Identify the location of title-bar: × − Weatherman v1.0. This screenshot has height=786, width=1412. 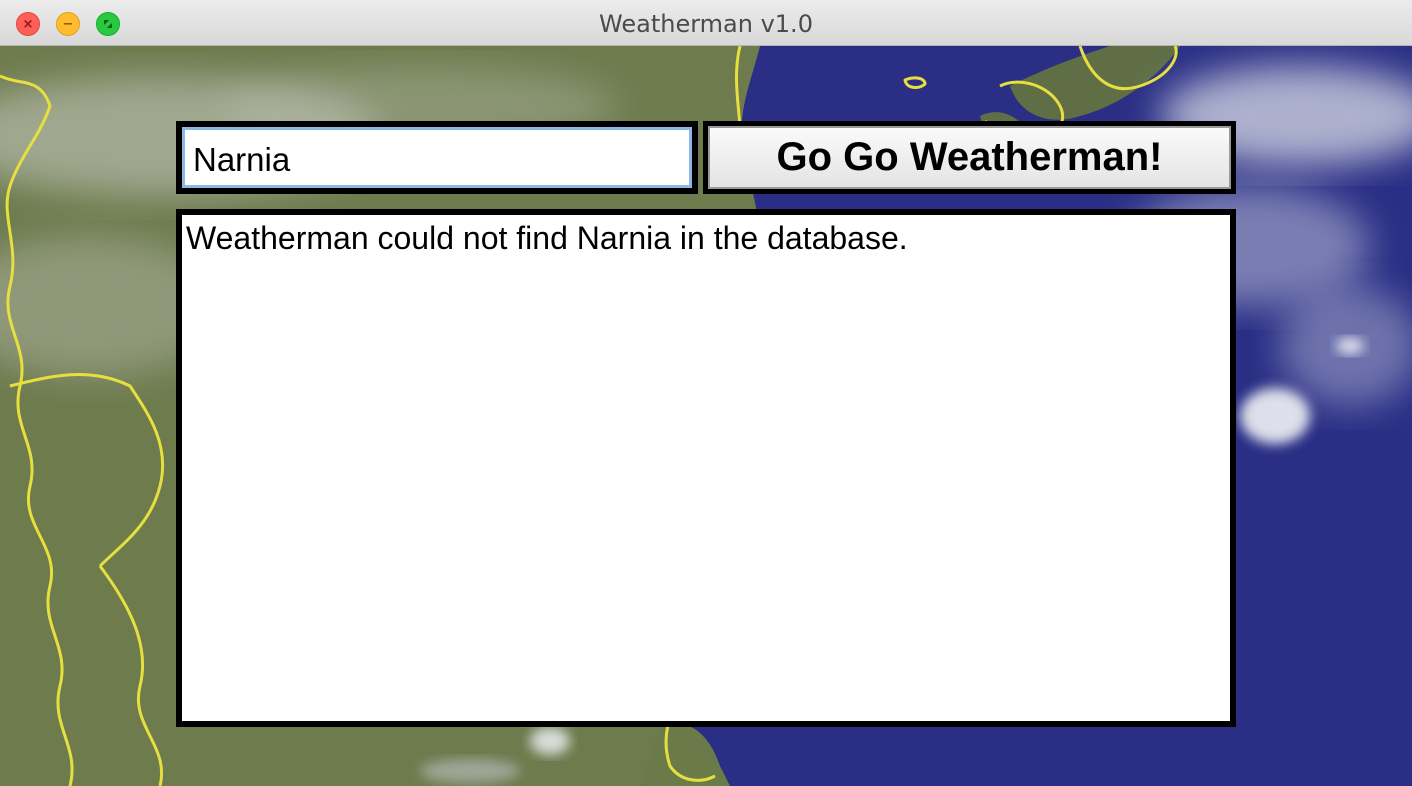
(706, 23).